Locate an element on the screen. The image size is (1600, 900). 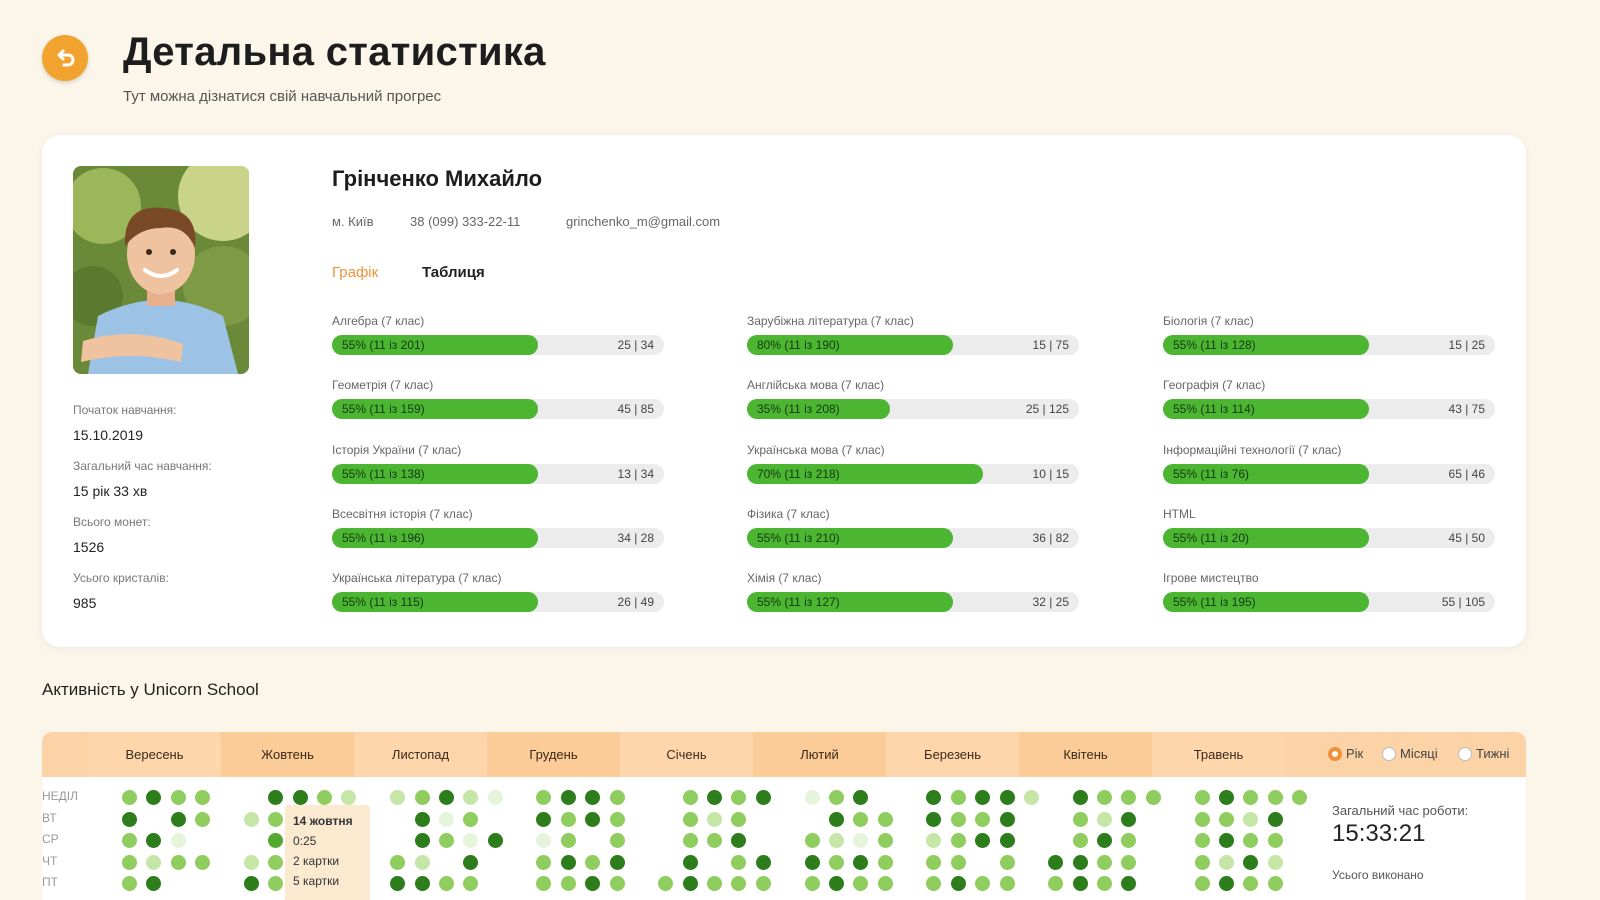
tab-table: Таблиця is located at coordinates (453, 272).